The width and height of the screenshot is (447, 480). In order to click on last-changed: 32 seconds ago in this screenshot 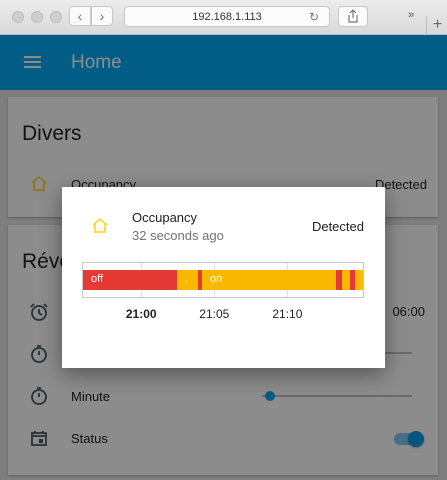, I will do `click(178, 235)`.